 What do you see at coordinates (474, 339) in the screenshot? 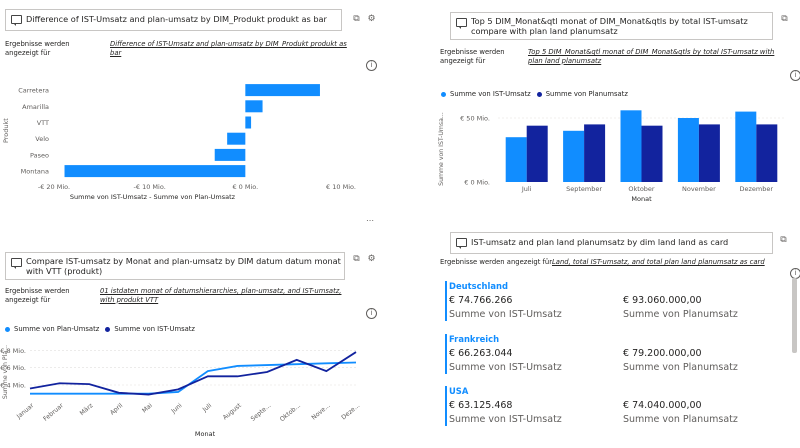
I see `card-country: Frankreich` at bounding box center [474, 339].